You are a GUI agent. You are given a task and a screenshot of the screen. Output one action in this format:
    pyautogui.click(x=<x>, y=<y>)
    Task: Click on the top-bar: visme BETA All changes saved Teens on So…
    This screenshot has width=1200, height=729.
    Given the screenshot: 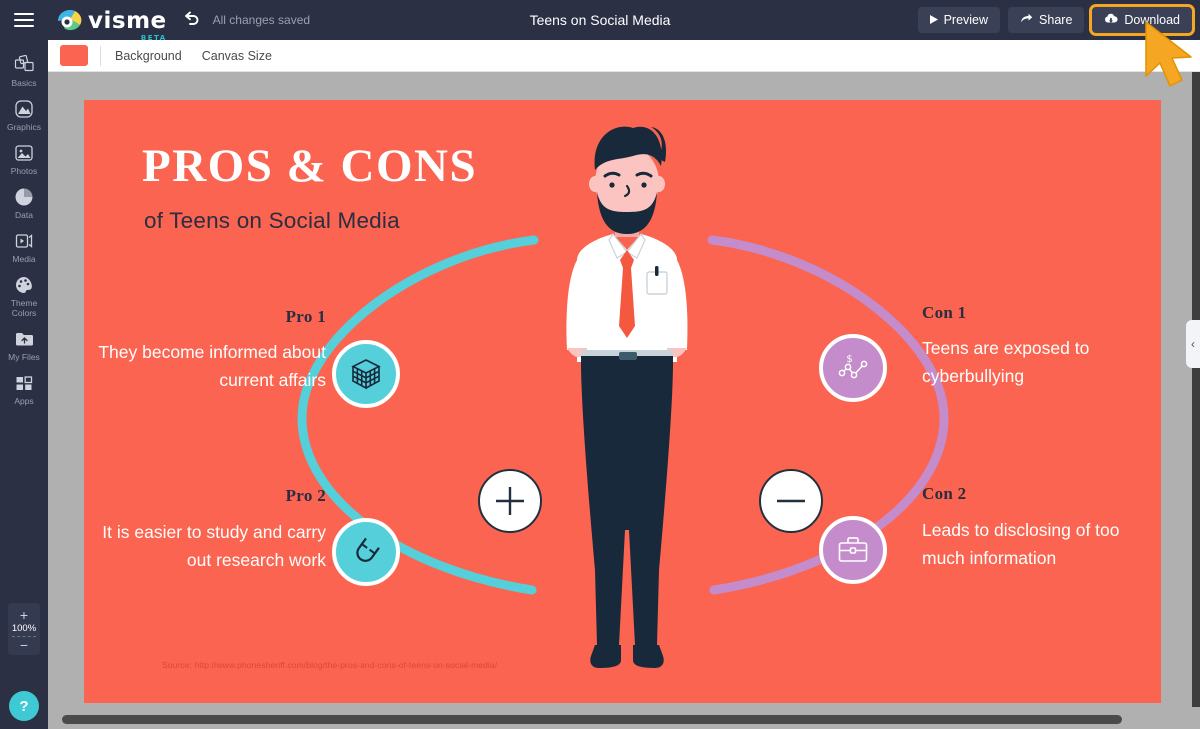 What is the action you would take?
    pyautogui.click(x=600, y=21)
    